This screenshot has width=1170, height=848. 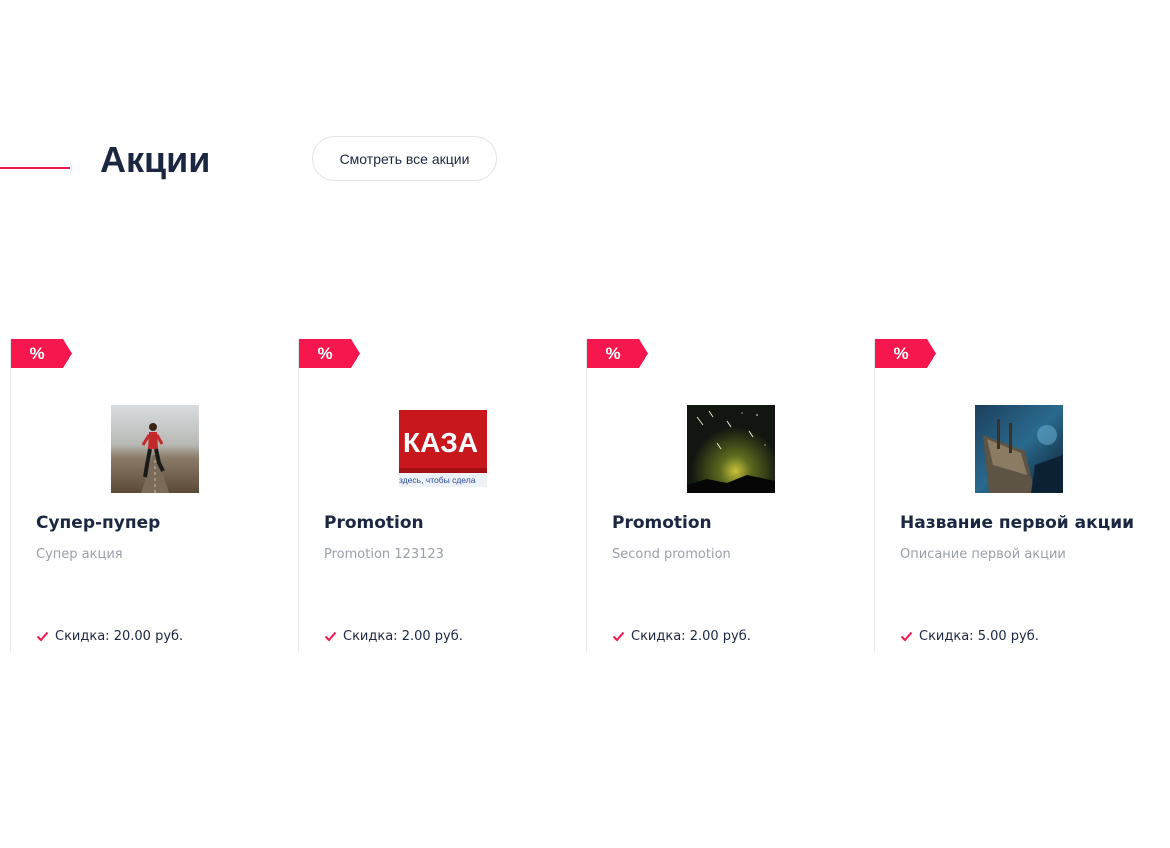 What do you see at coordinates (1019, 449) in the screenshot?
I see `ship-photo` at bounding box center [1019, 449].